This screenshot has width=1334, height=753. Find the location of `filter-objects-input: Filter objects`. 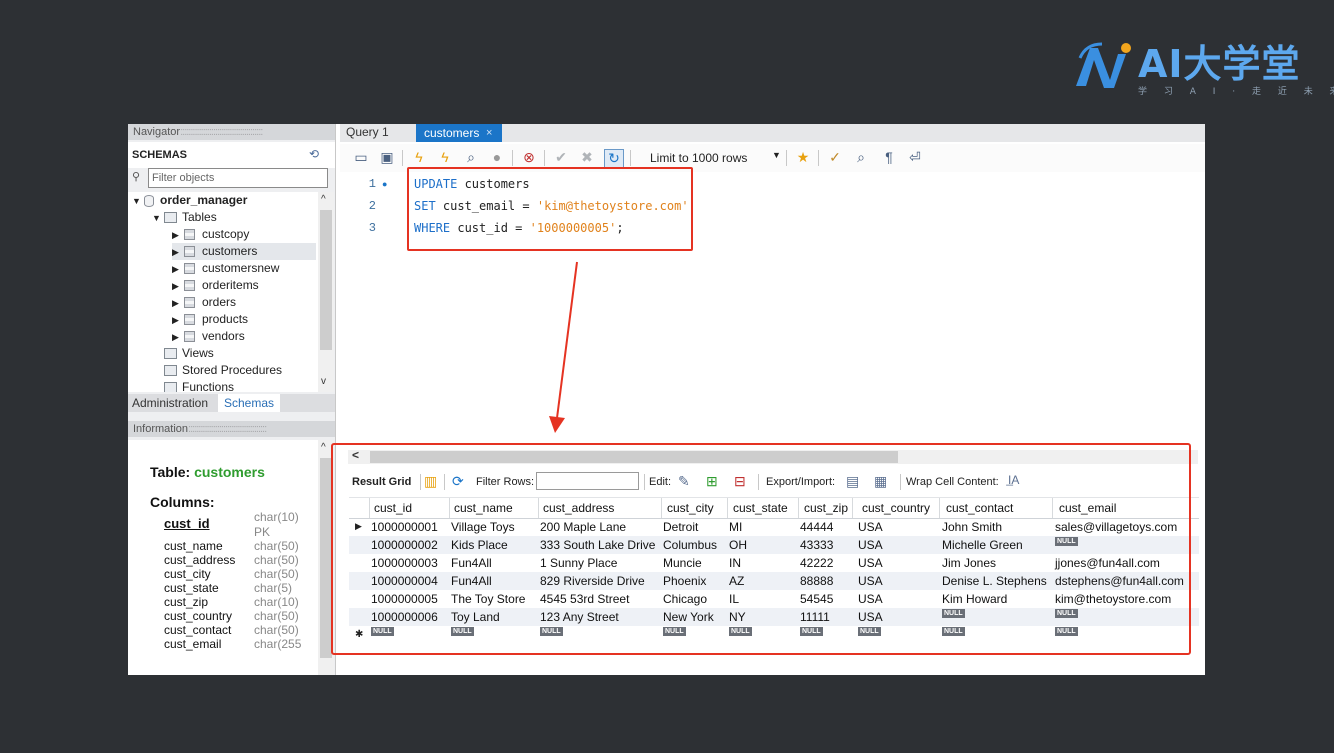

filter-objects-input: Filter objects is located at coordinates (238, 178).